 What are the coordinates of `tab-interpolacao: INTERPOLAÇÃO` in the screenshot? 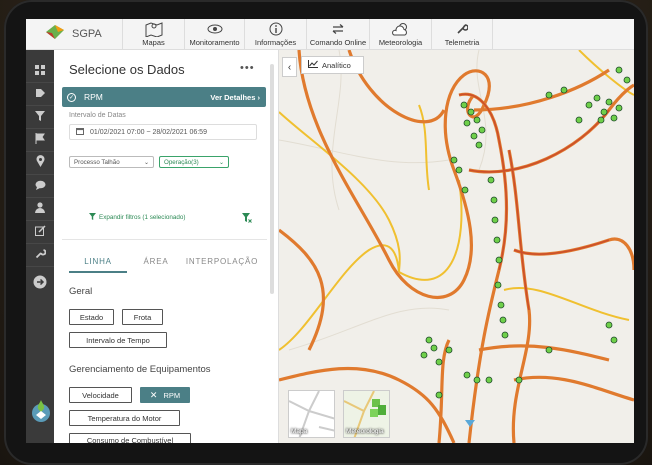 It's located at (222, 265).